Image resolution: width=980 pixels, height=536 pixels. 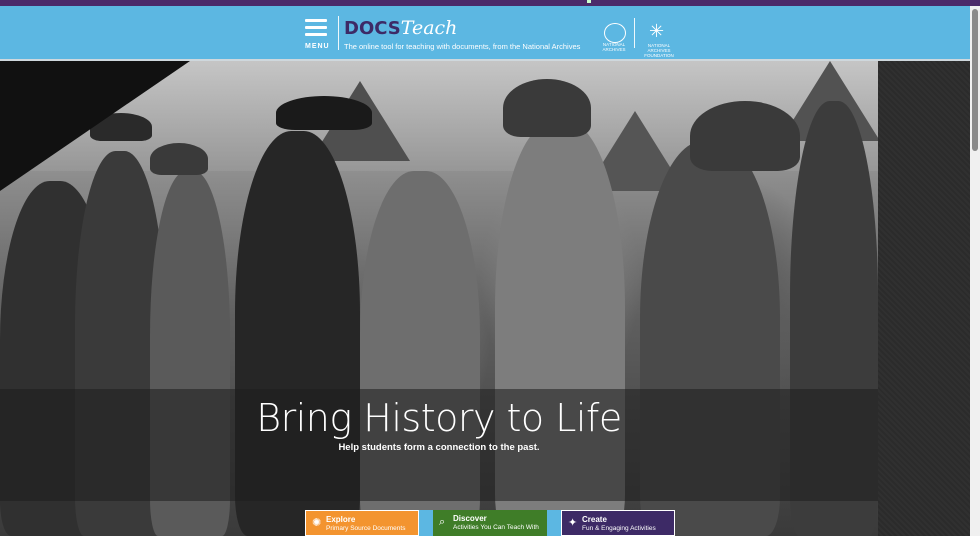 I want to click on discover-subtitle: Activities You Can Teach With, so click(x=496, y=527).